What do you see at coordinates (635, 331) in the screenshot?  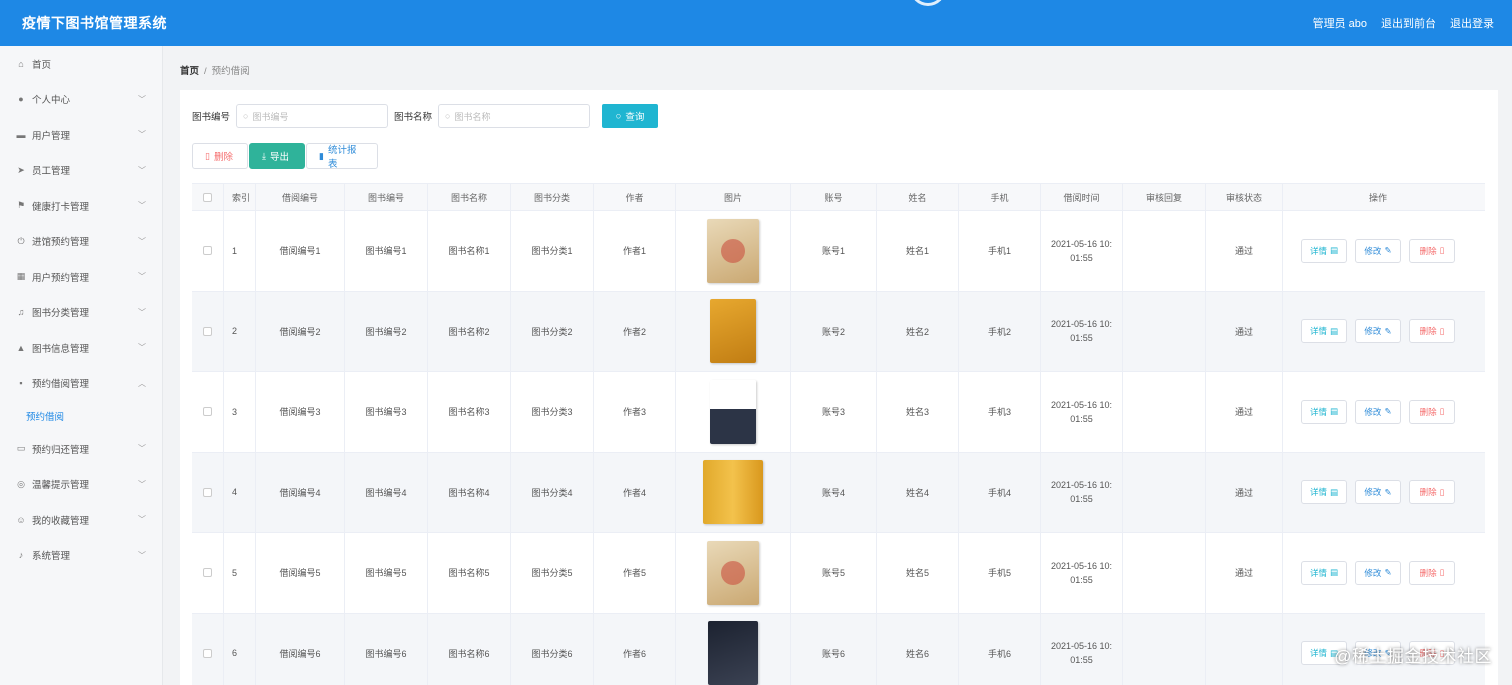 I see `cell-author: 作者2` at bounding box center [635, 331].